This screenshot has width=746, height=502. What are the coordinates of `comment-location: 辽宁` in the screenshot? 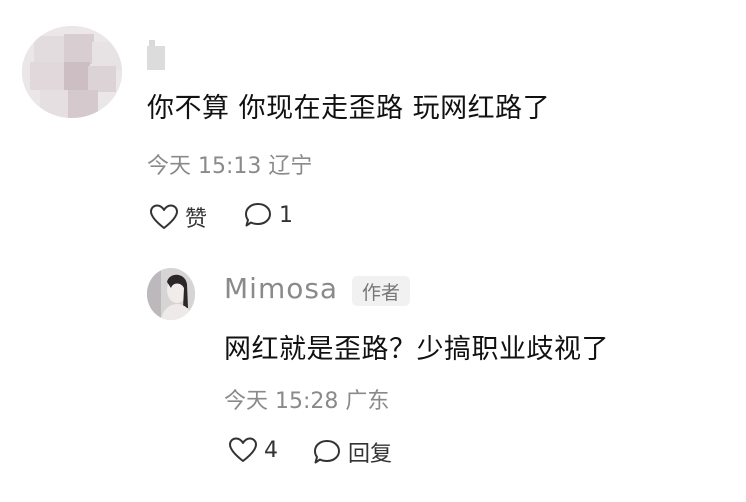 It's located at (290, 166).